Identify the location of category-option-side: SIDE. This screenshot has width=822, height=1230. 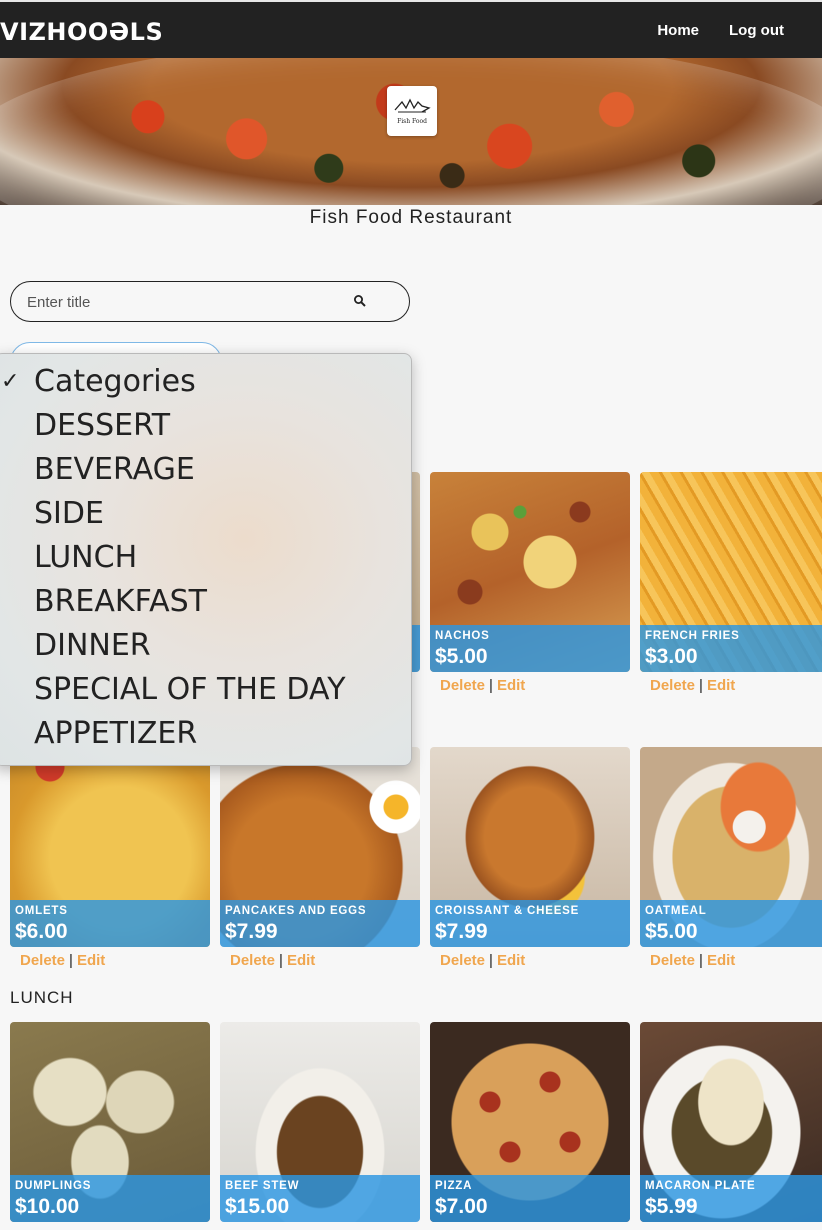
(69, 514).